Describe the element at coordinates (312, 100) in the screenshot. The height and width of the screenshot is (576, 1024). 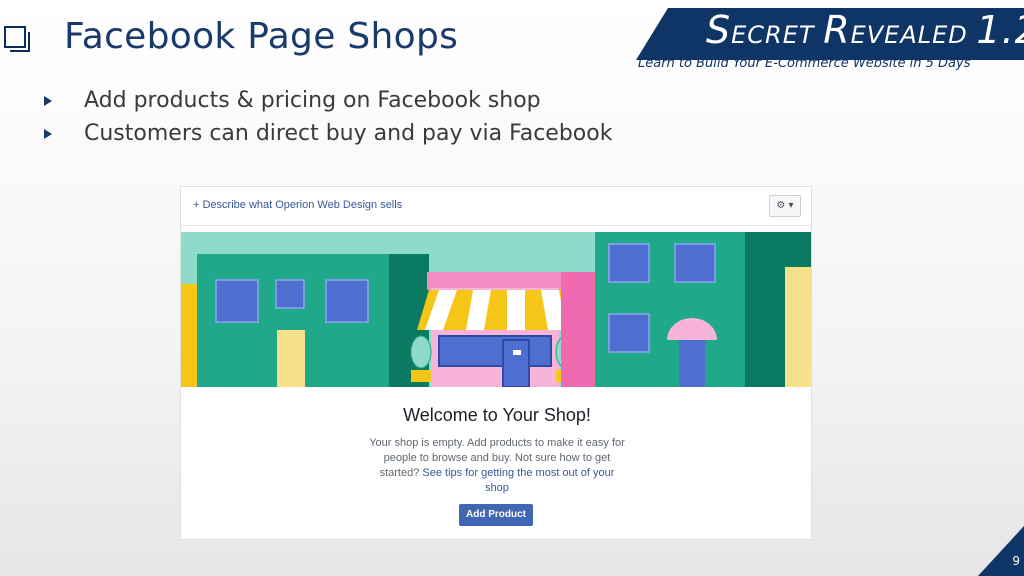
I see `bullet-text: Add products & pricing on Facebook shop` at that location.